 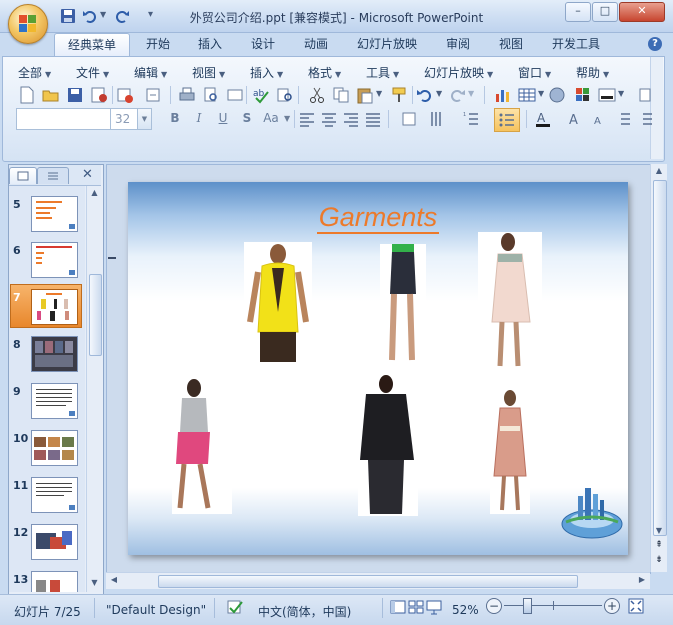 I want to click on save-icon, so click(x=75, y=95).